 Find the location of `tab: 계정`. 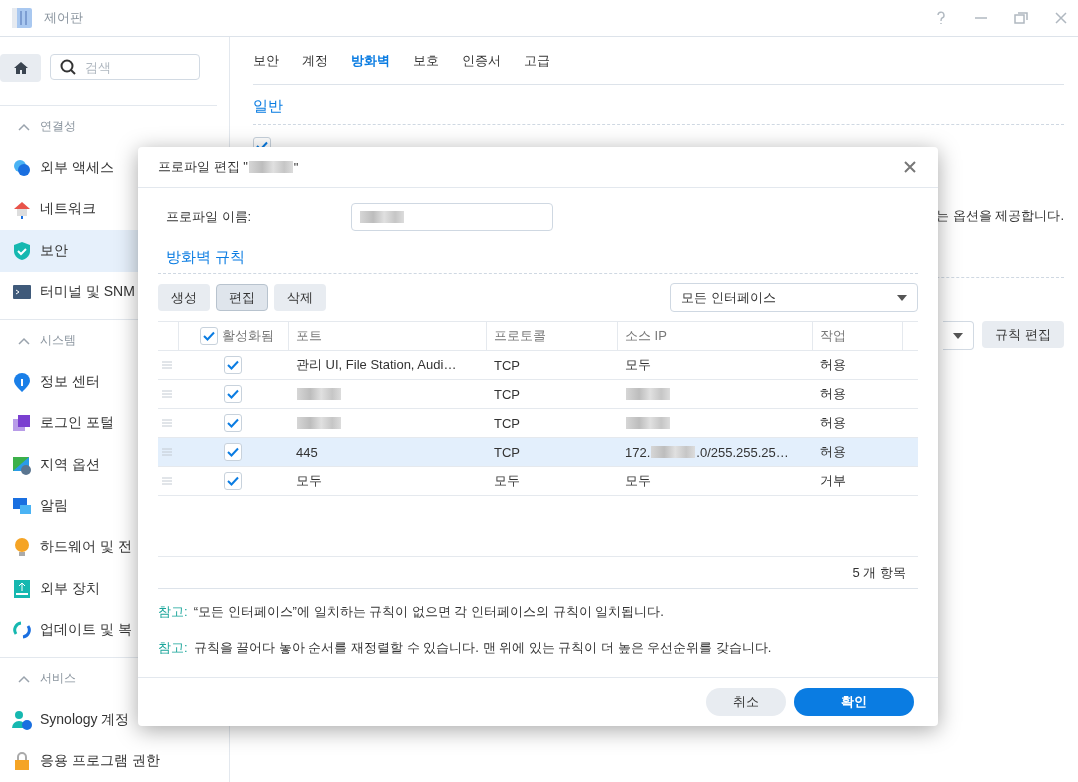

tab: 계정 is located at coordinates (315, 60).